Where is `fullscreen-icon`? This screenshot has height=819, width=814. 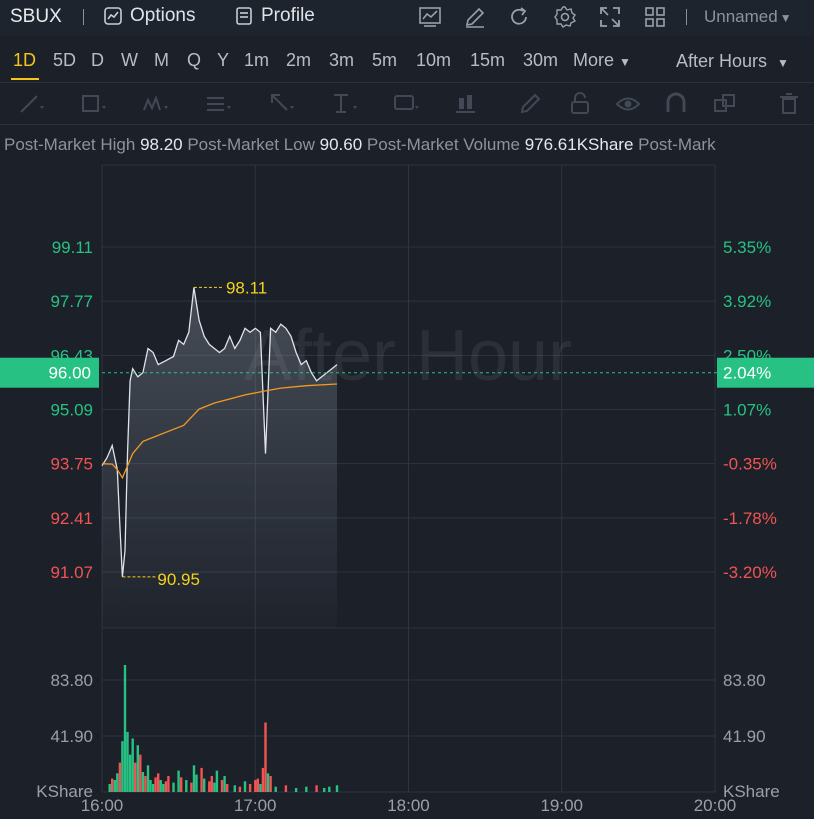 fullscreen-icon is located at coordinates (610, 17).